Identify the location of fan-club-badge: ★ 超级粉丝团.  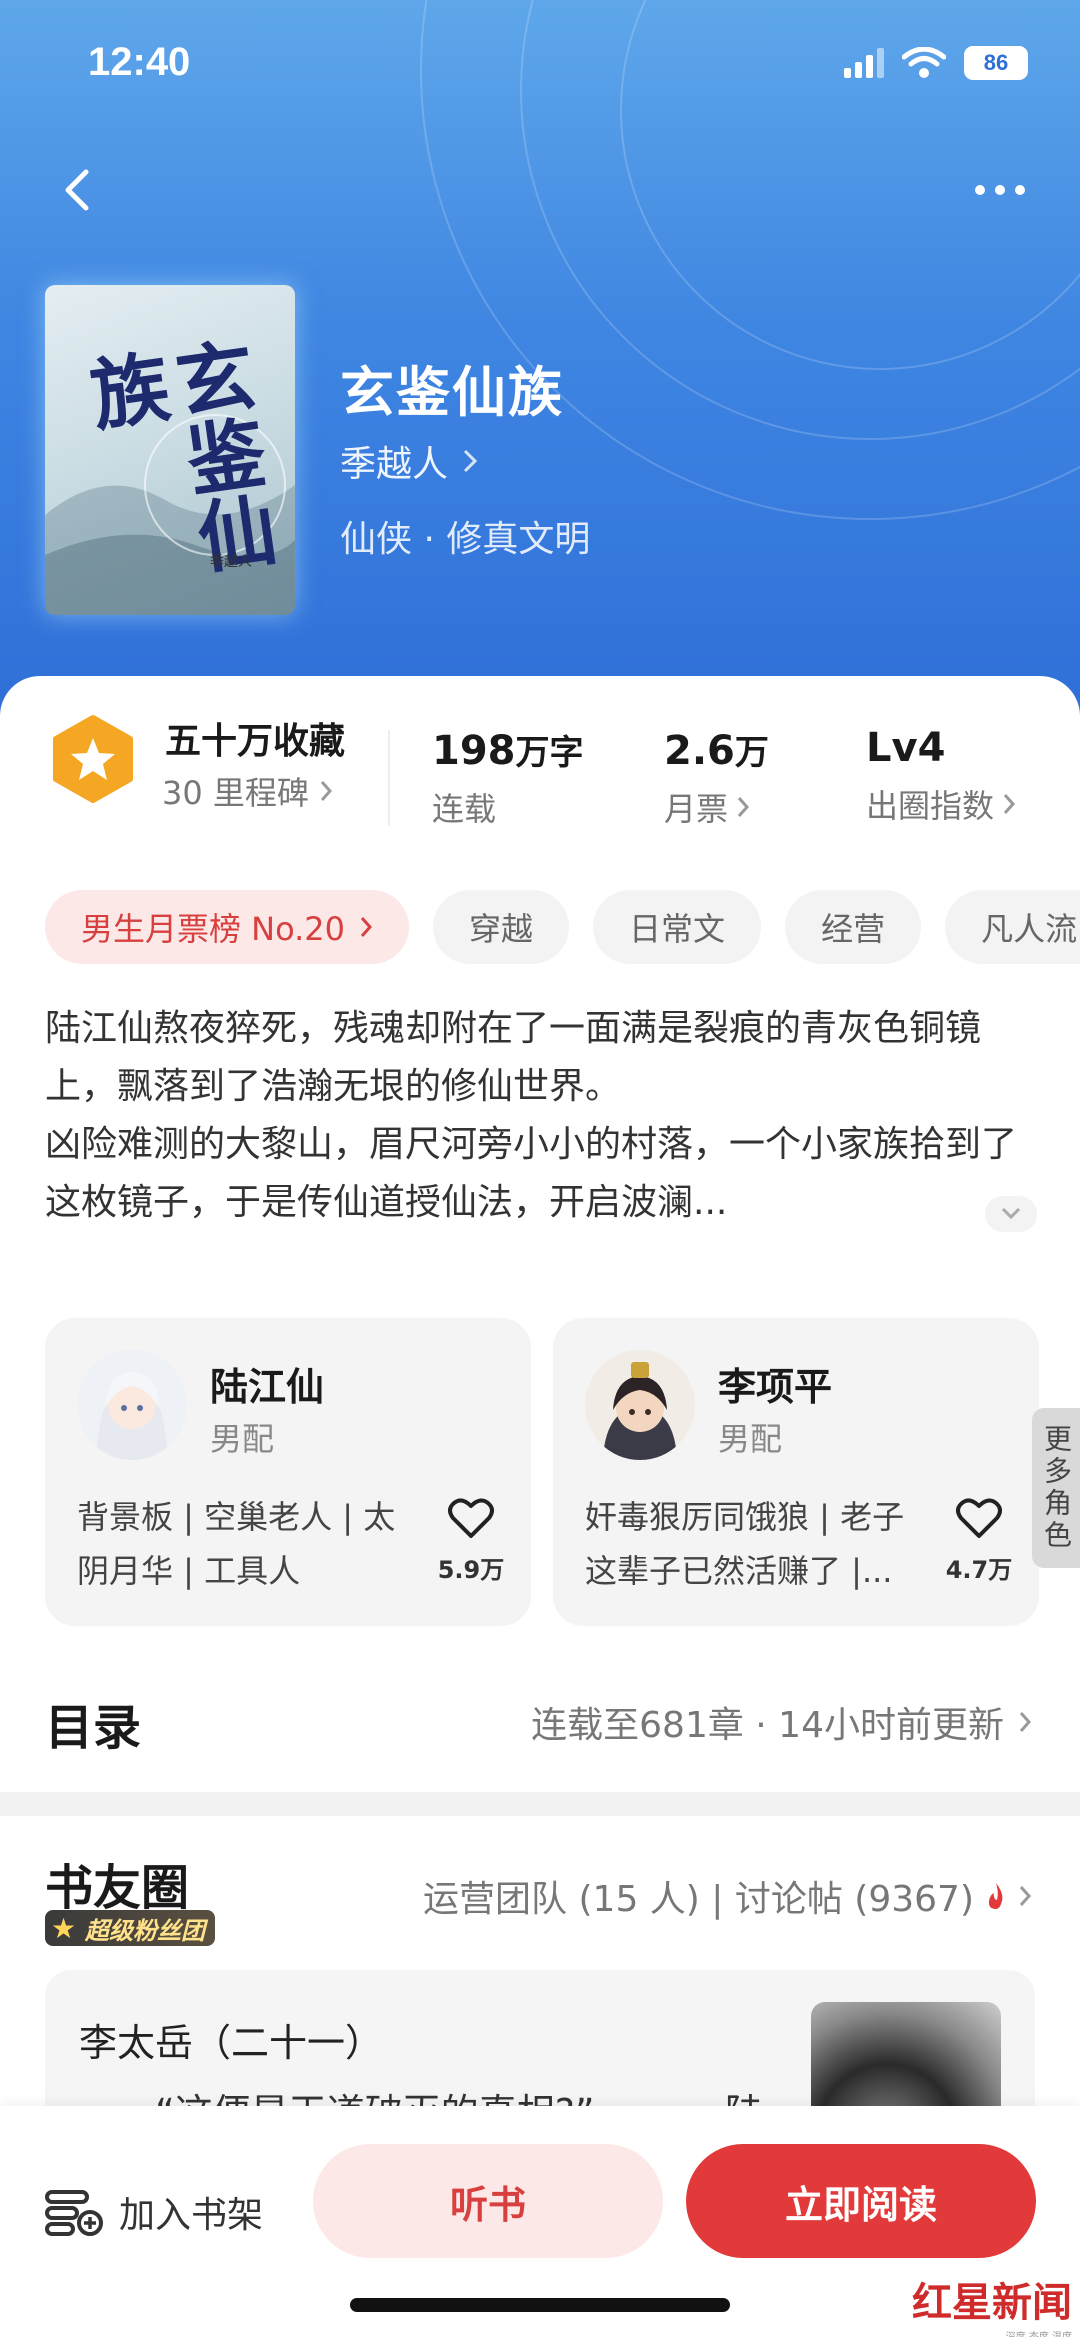
(130, 1928).